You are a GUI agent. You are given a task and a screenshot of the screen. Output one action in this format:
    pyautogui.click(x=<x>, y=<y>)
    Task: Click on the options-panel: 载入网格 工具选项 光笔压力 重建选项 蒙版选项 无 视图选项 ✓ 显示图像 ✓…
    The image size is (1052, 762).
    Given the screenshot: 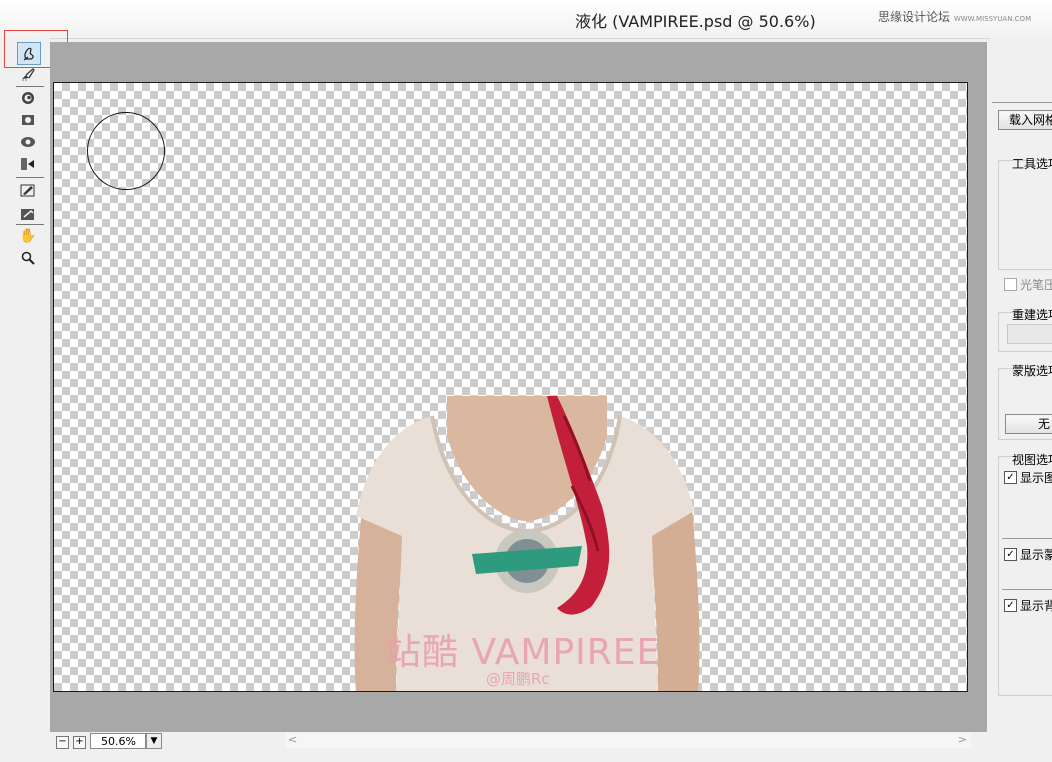 What is the action you would take?
    pyautogui.click(x=1021, y=400)
    